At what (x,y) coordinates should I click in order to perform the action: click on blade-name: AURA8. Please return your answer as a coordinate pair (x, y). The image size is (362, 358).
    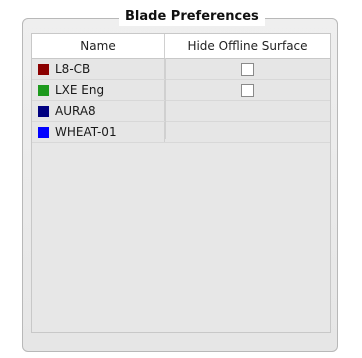
    Looking at the image, I should click on (75, 111).